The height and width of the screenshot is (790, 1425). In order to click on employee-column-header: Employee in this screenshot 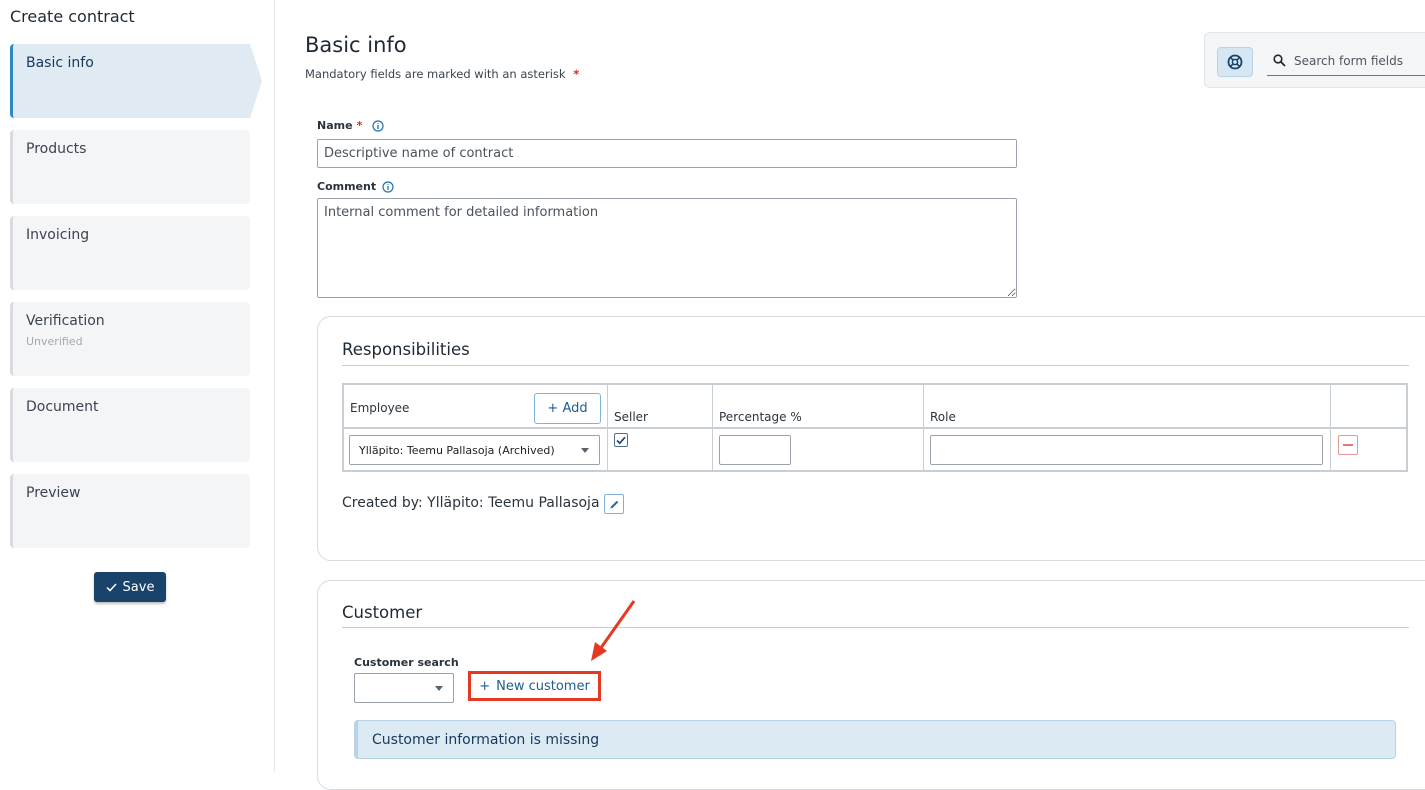, I will do `click(380, 408)`.